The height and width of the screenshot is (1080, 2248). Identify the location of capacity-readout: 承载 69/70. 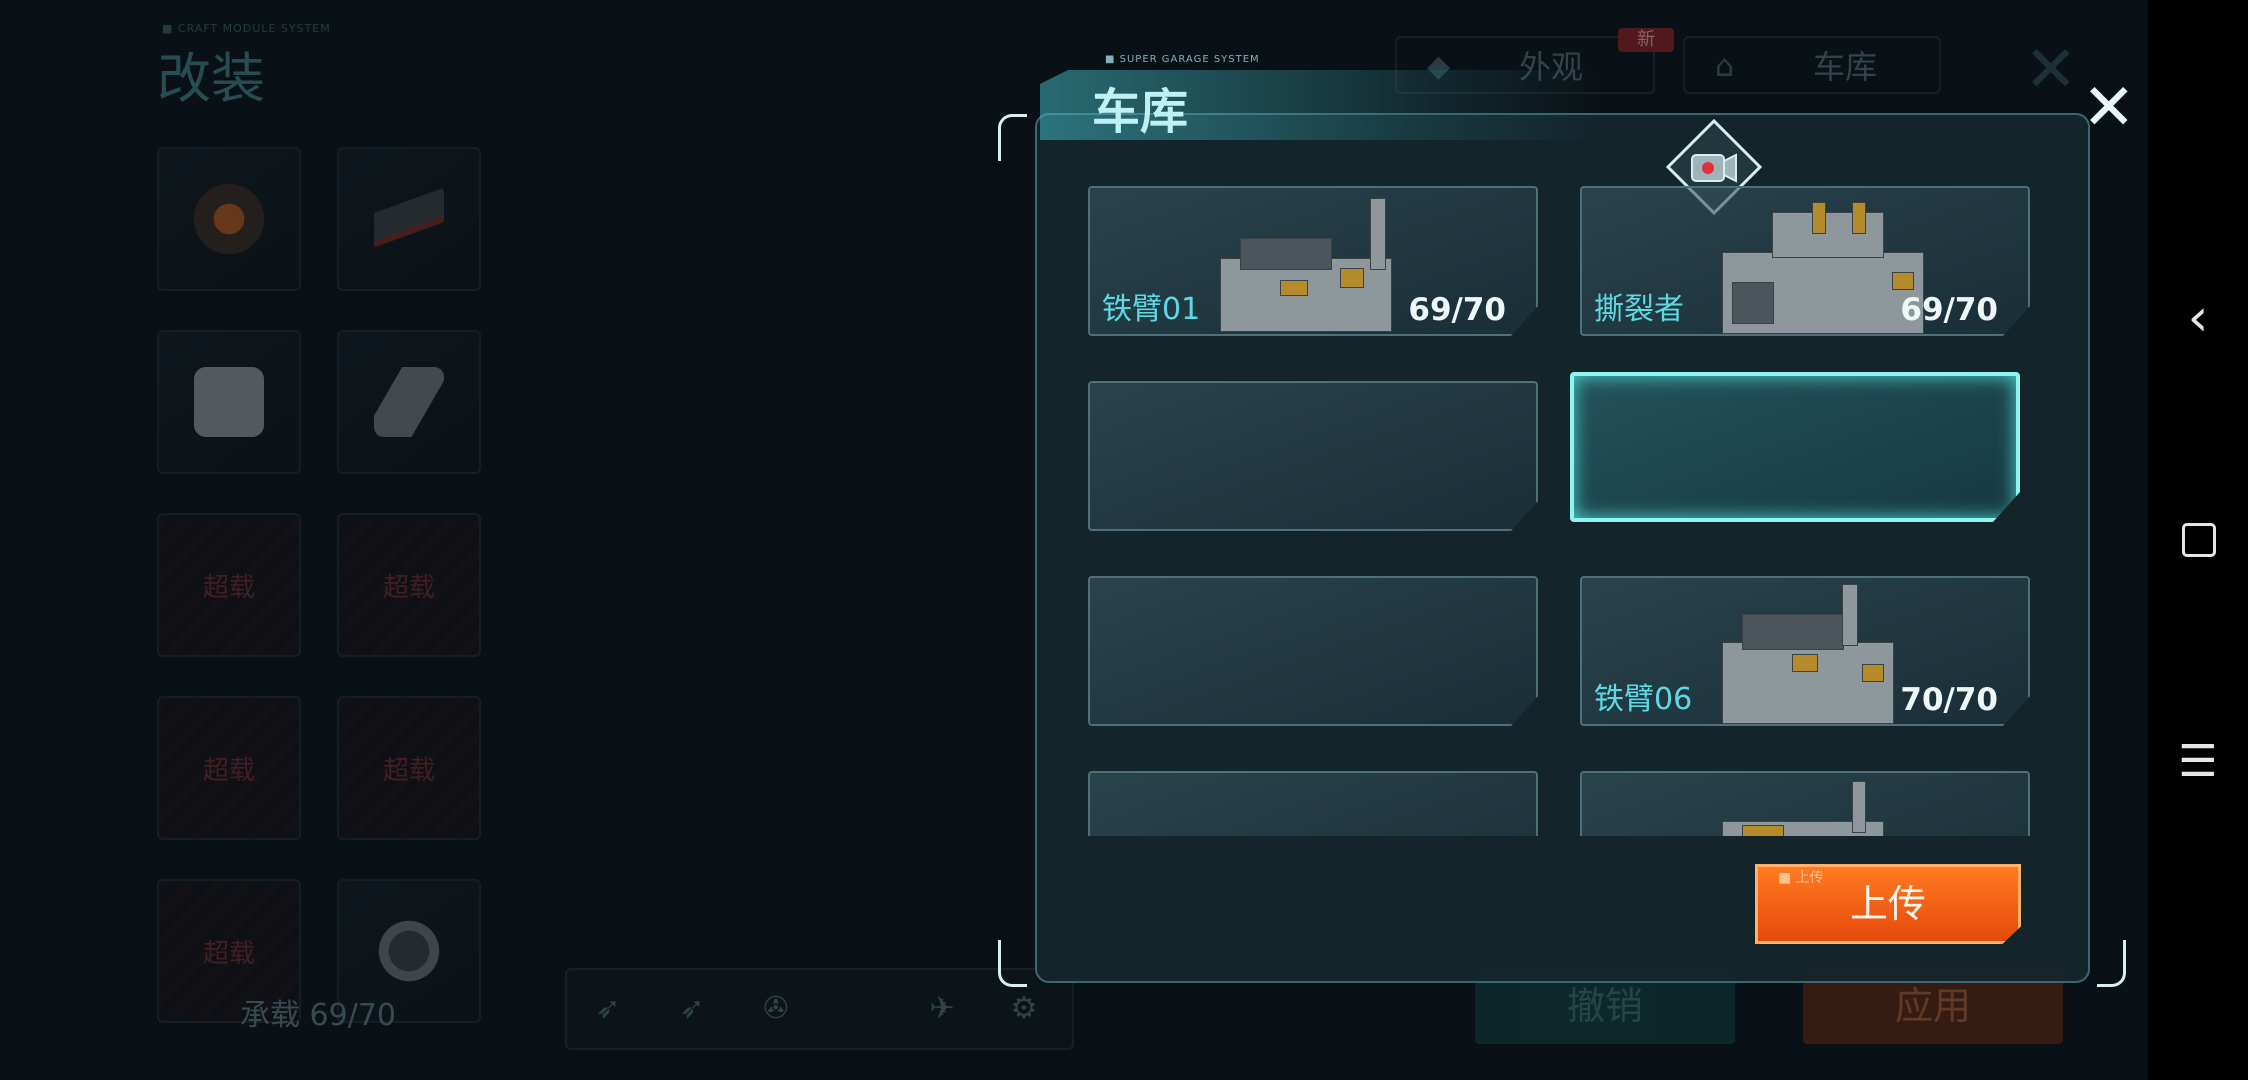
(318, 1015).